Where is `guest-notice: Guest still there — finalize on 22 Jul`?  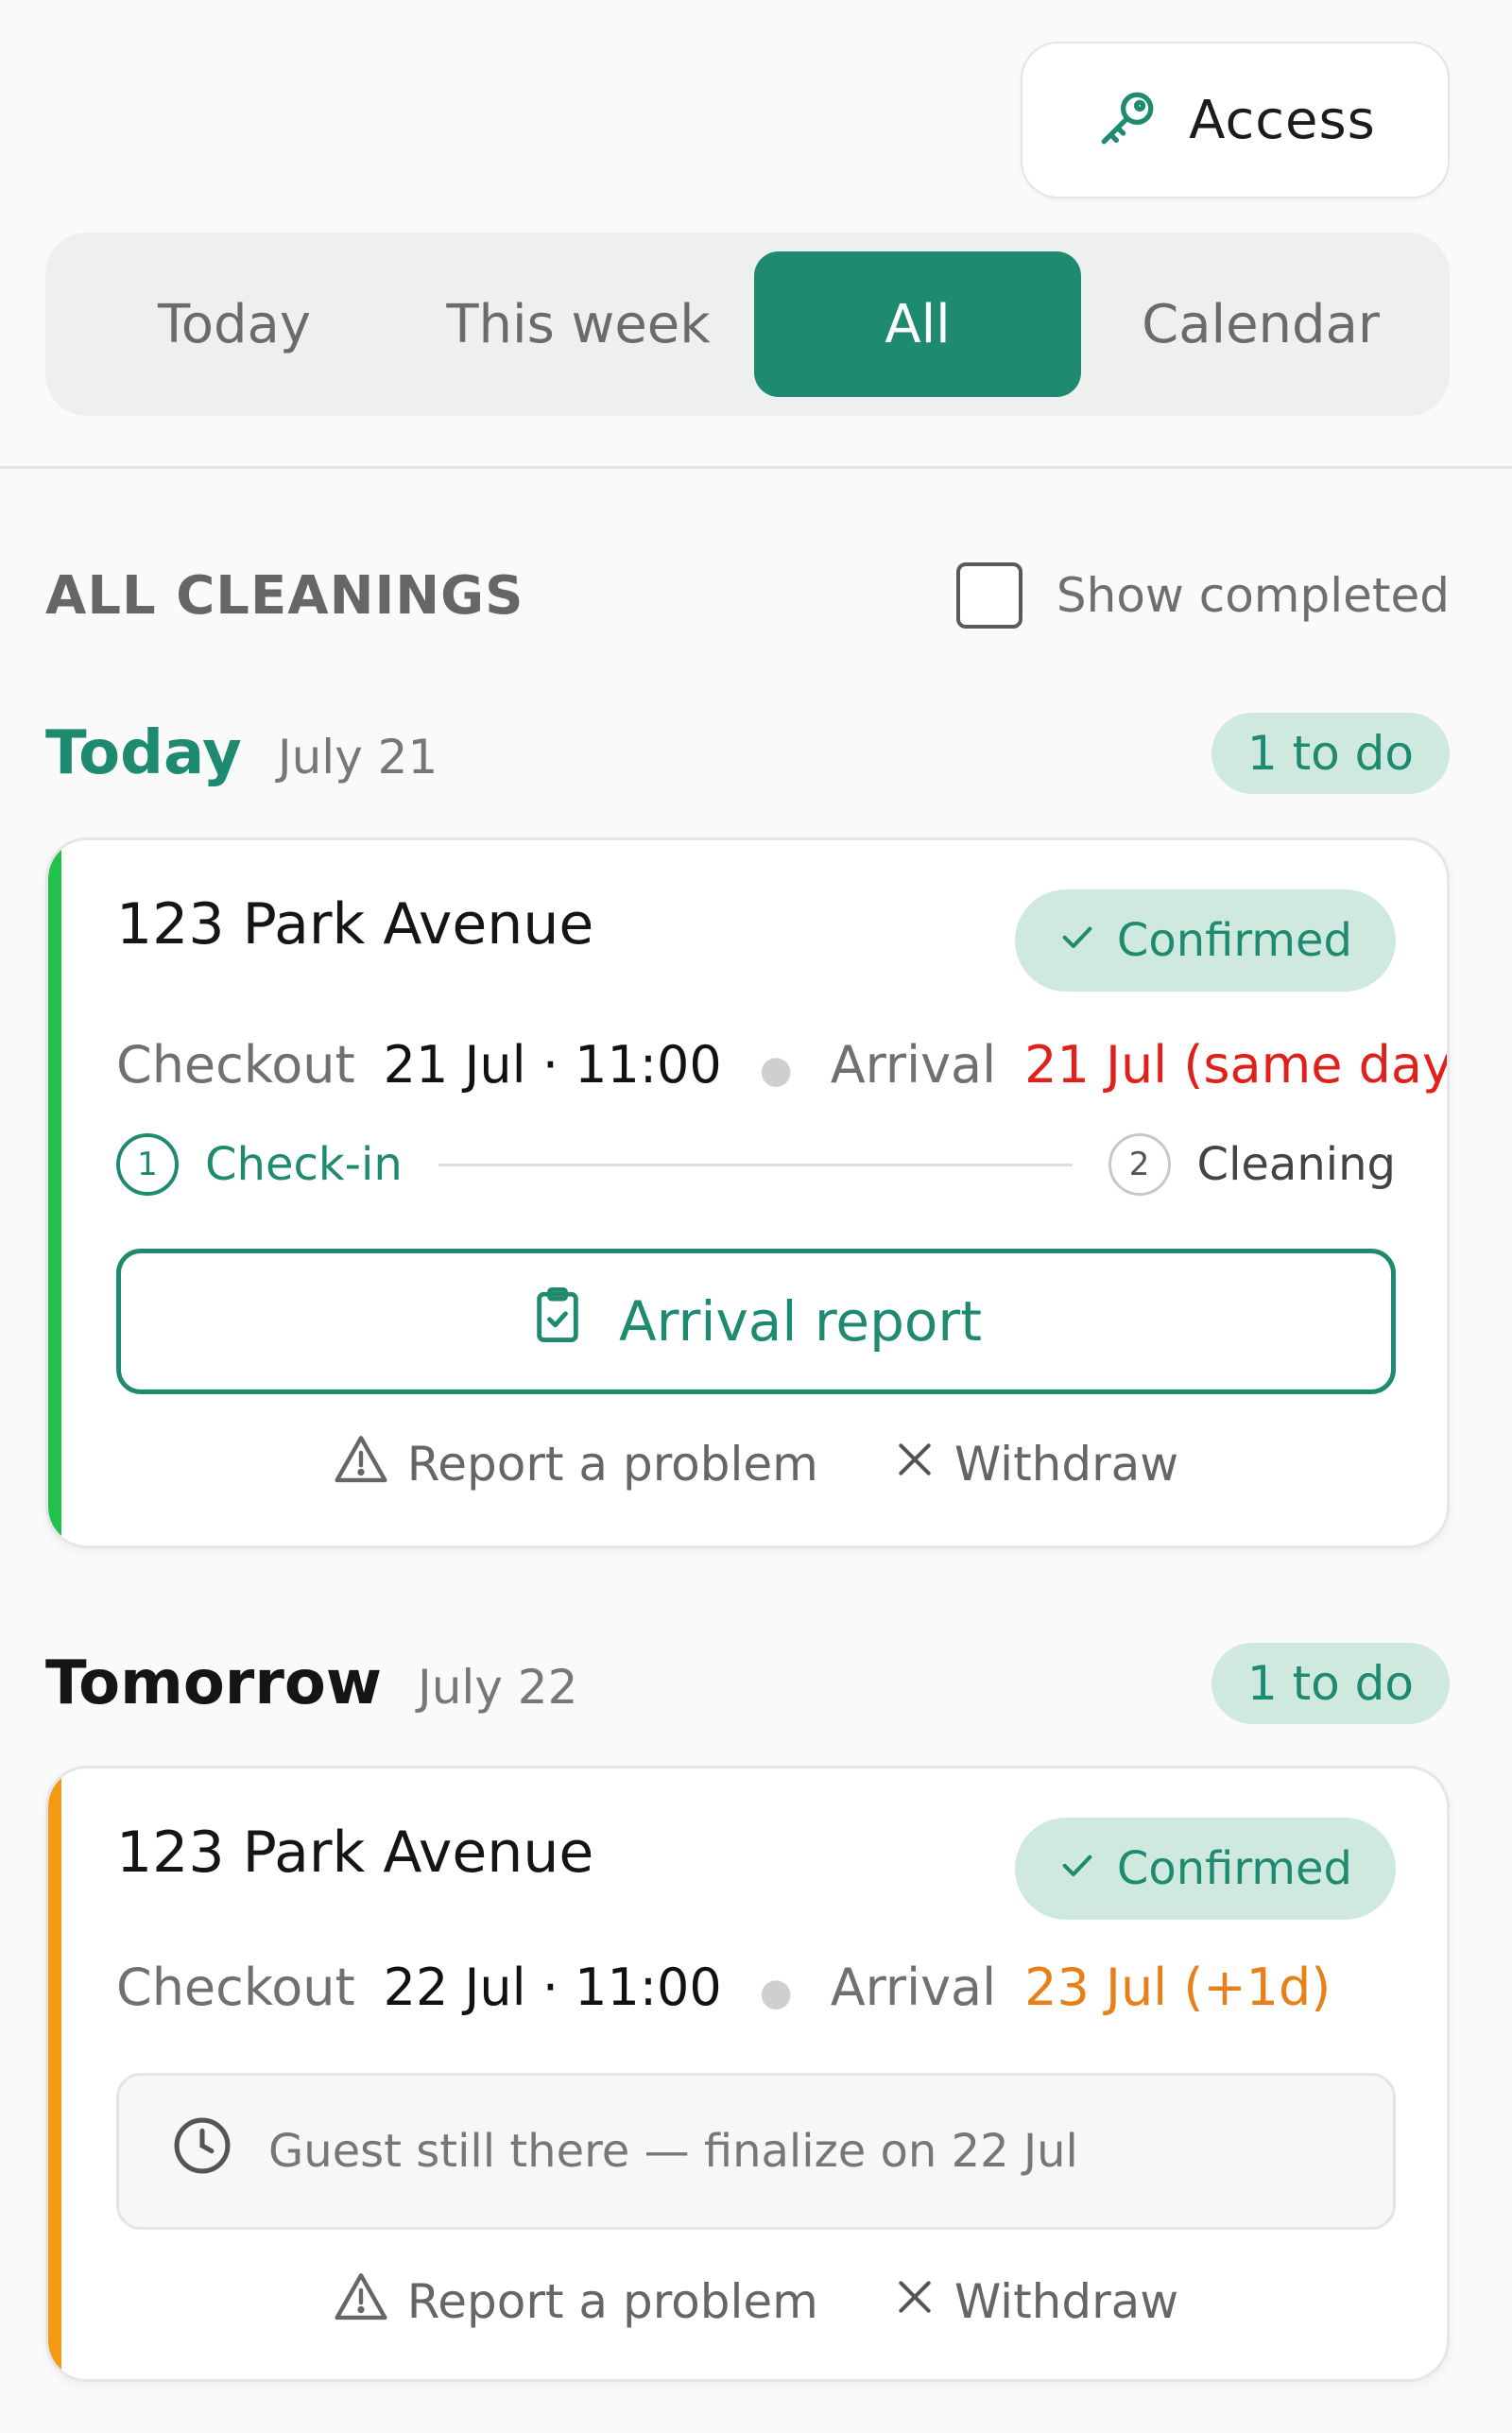 guest-notice: Guest still there — finalize on 22 Jul is located at coordinates (756, 2152).